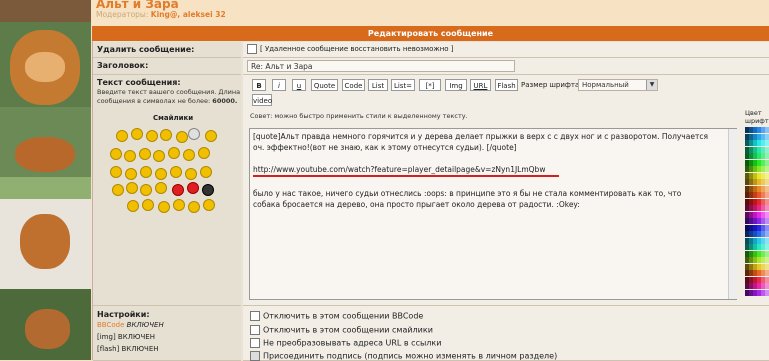  What do you see at coordinates (381, 66) in the screenshot?
I see `subject-input: Re: Альт и Зара` at bounding box center [381, 66].